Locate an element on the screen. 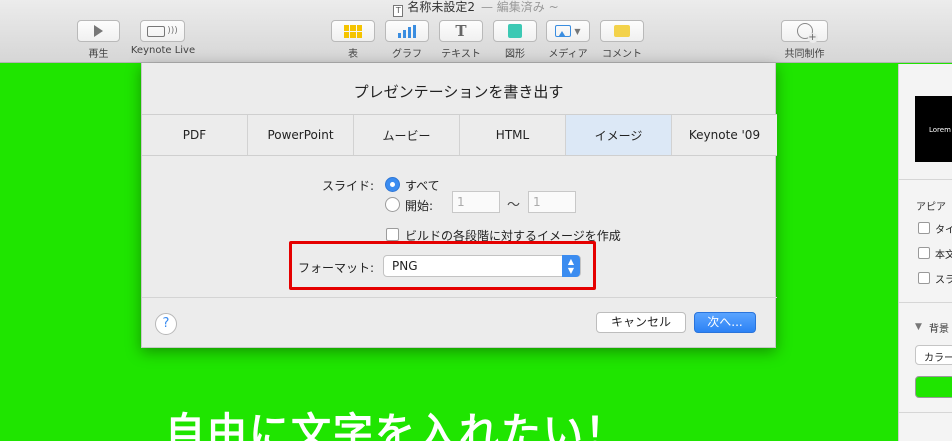 This screenshot has height=441, width=952. all-slides-label: すべて is located at coordinates (422, 186).